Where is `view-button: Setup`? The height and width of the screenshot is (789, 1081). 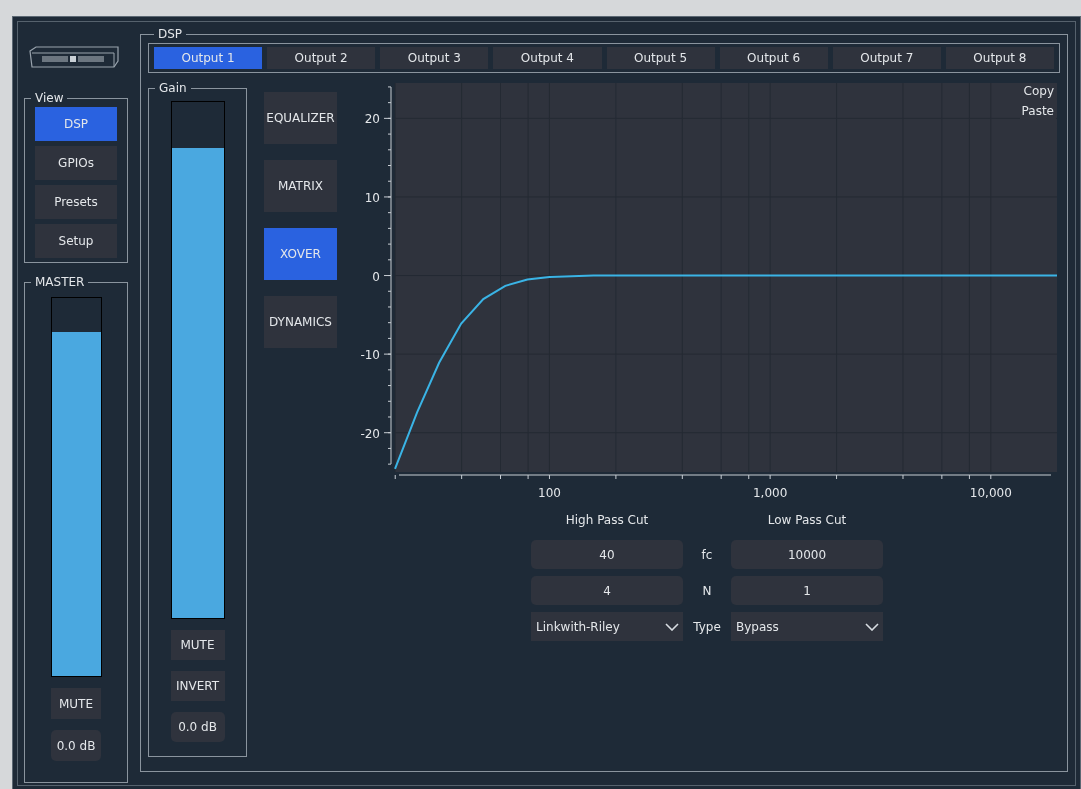 view-button: Setup is located at coordinates (76, 241).